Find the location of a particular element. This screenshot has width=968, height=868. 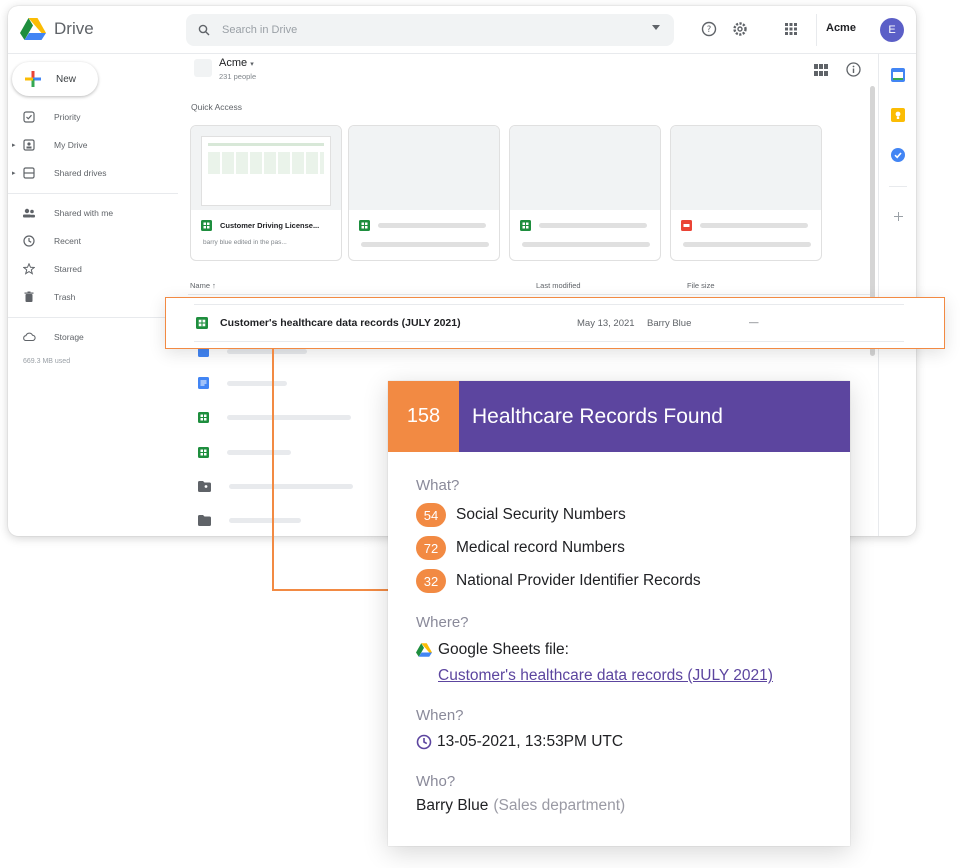

folder-subtitle: 231 people is located at coordinates (238, 76).